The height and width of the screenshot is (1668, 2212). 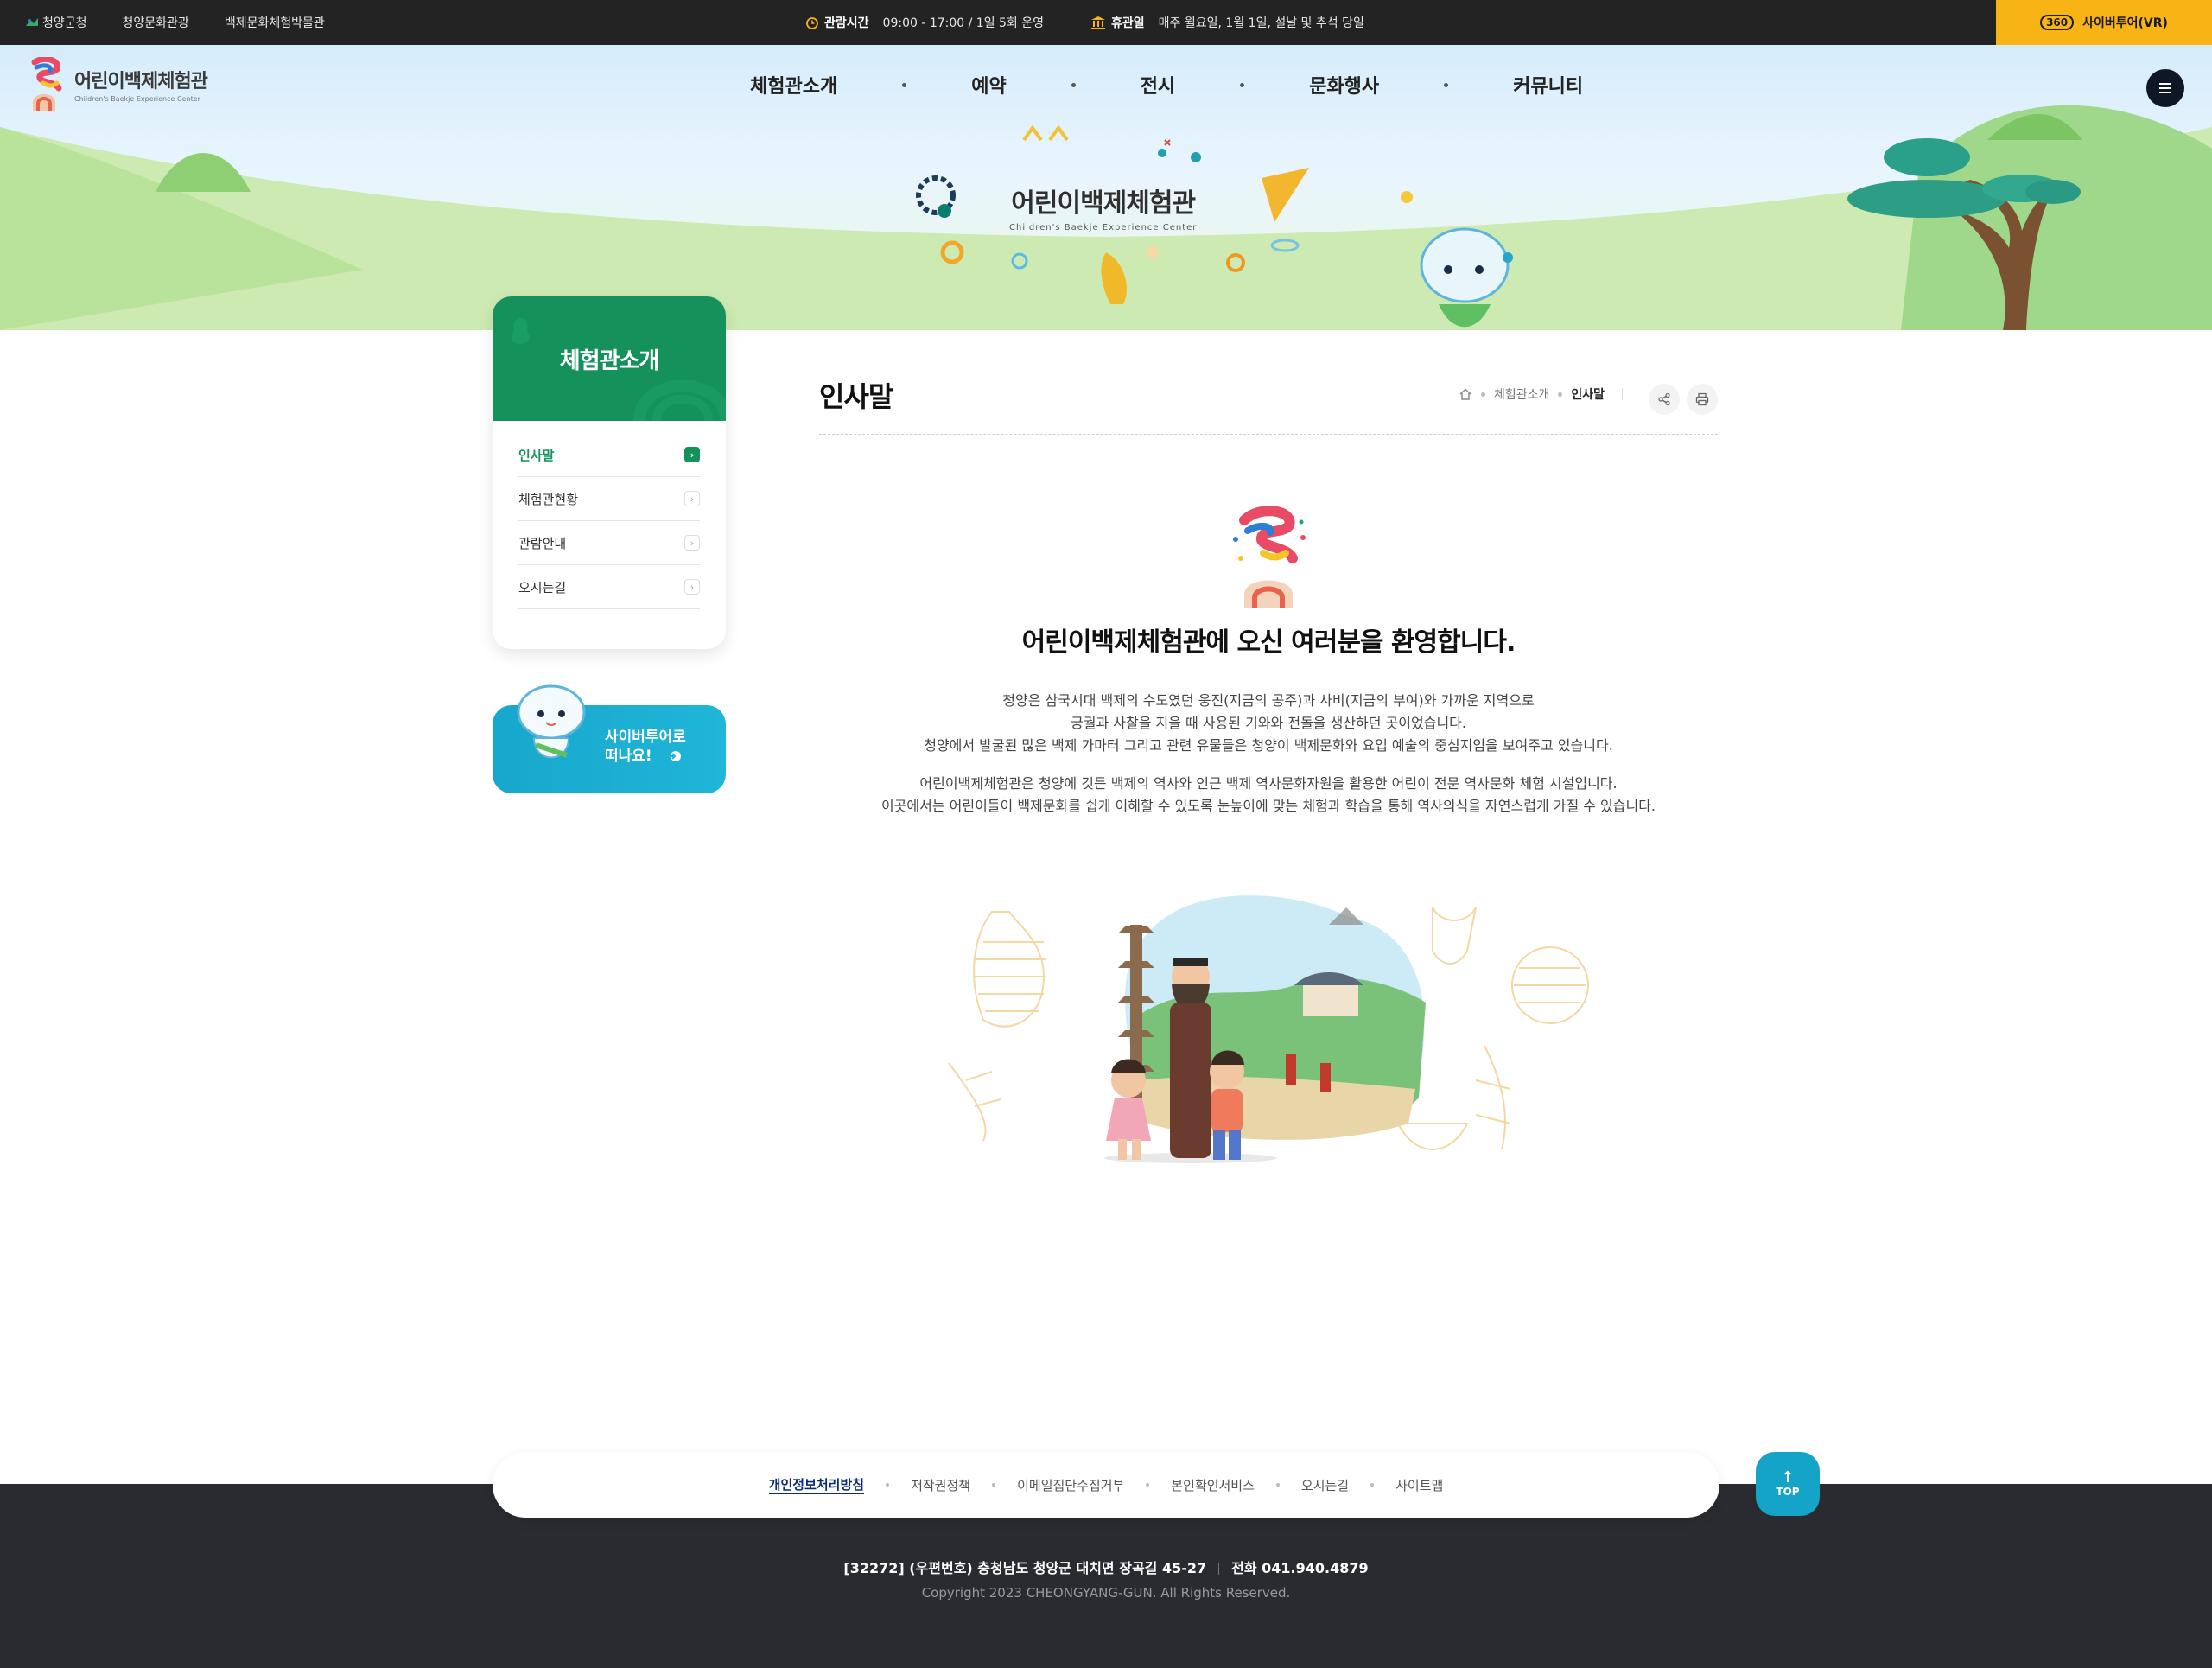 What do you see at coordinates (141, 81) in the screenshot?
I see `logo-title: 어린이백제체험관` at bounding box center [141, 81].